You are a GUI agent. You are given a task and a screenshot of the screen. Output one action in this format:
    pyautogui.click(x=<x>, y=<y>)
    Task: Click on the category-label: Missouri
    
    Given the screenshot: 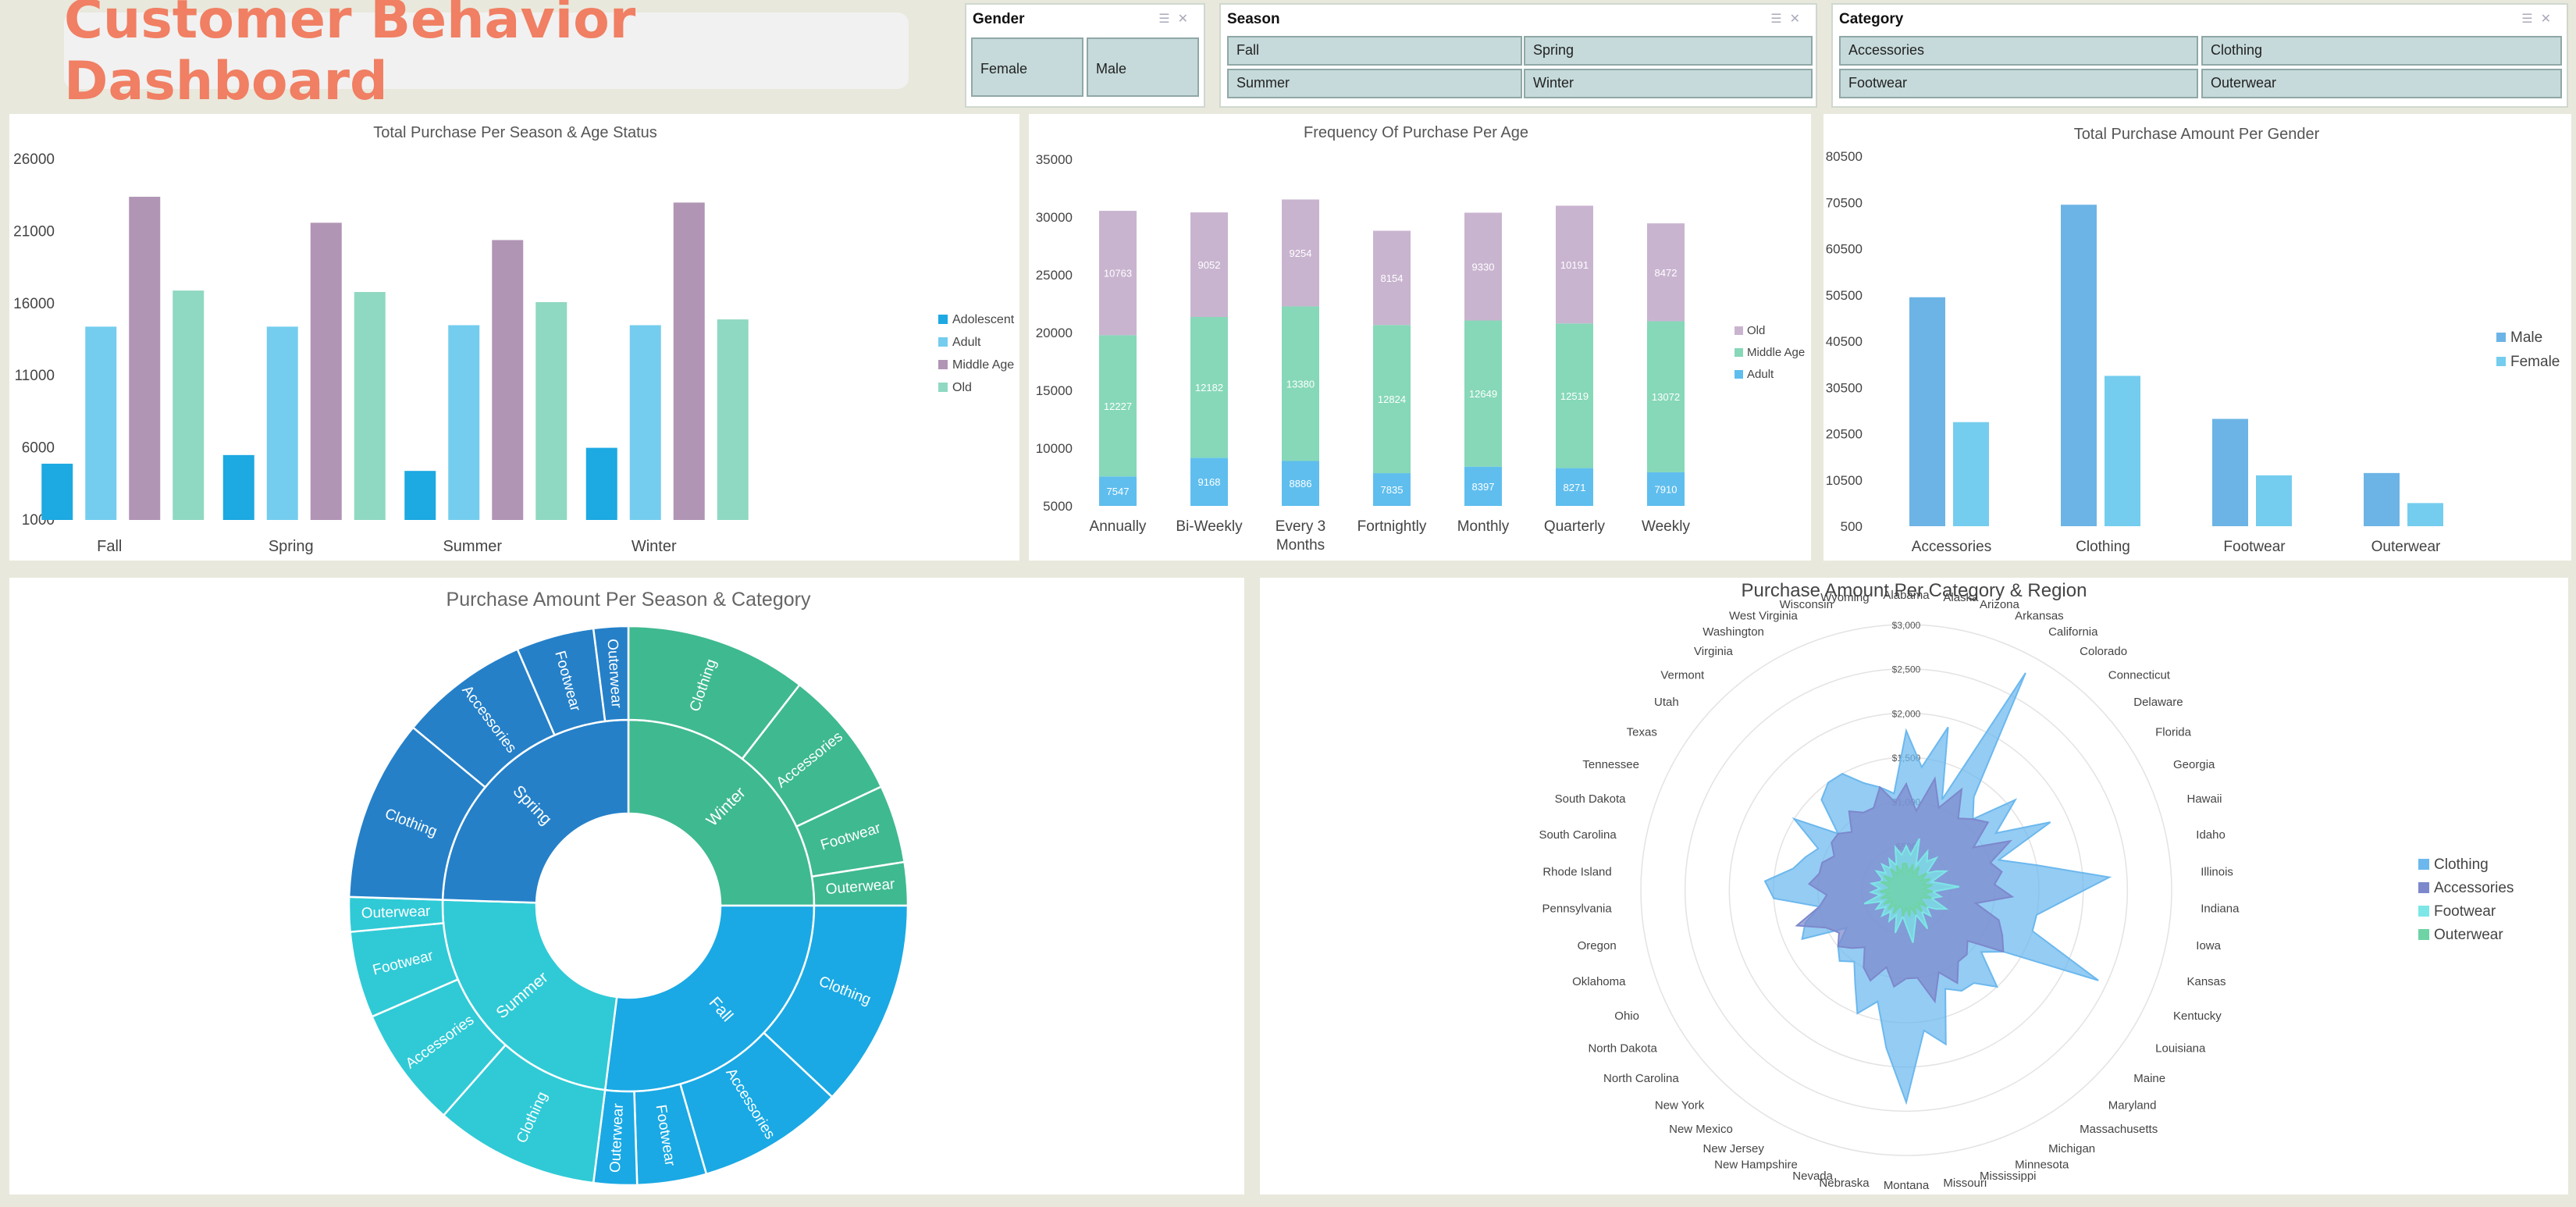 What is the action you would take?
    pyautogui.click(x=1965, y=1183)
    